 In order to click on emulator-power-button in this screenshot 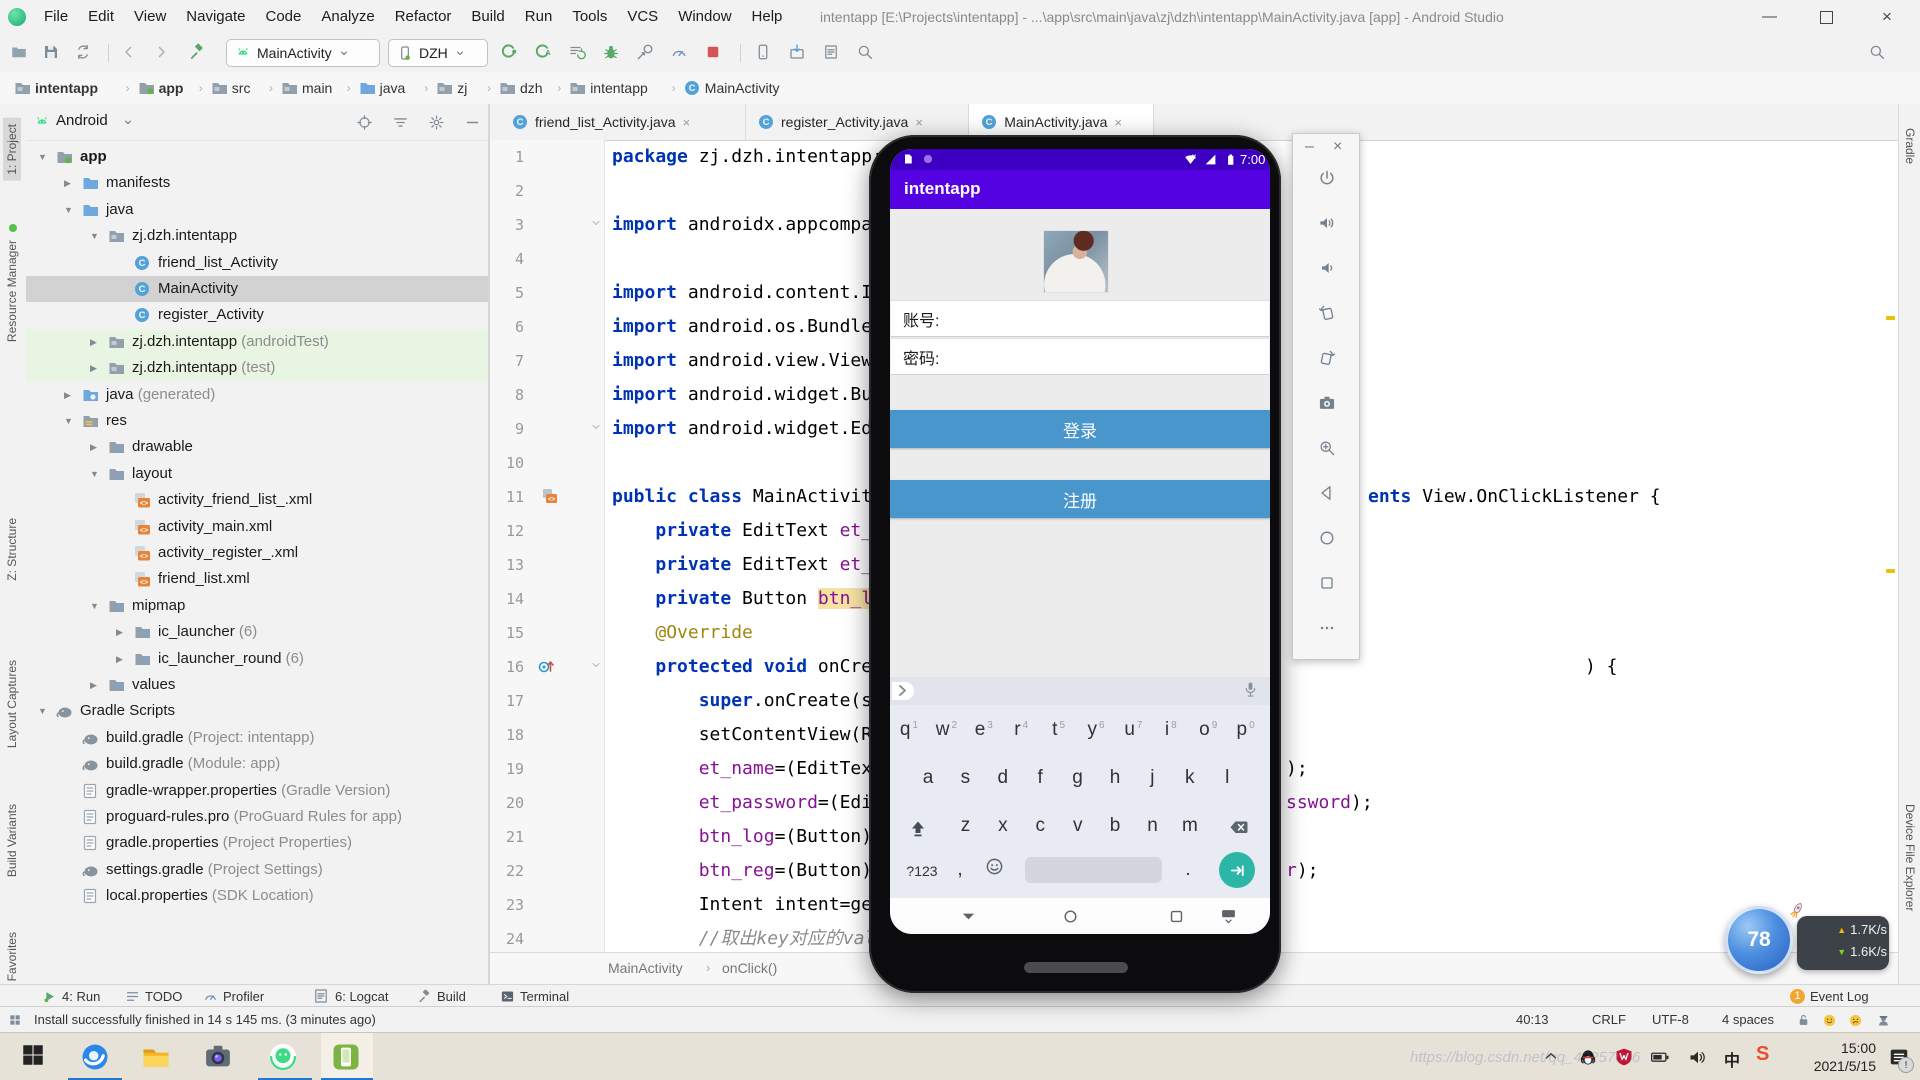, I will do `click(1327, 178)`.